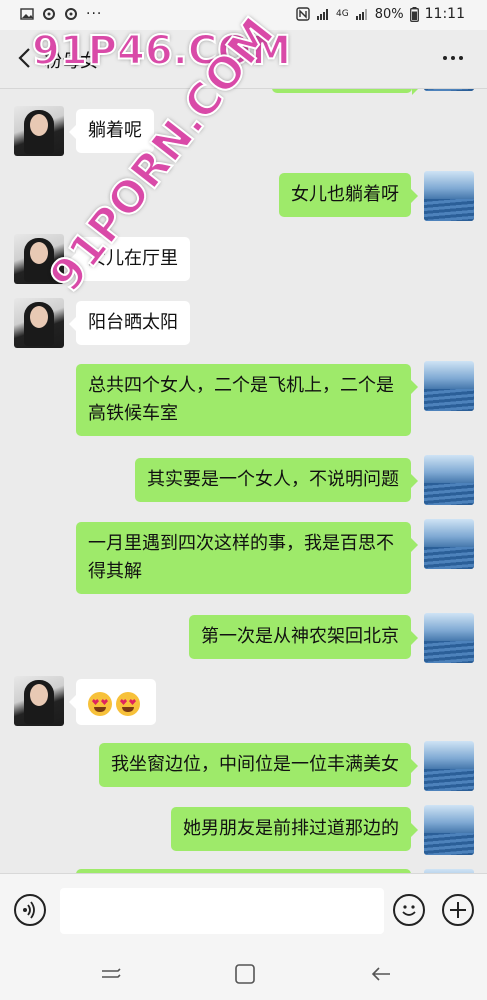  What do you see at coordinates (303, 14) in the screenshot?
I see `nfc-icon` at bounding box center [303, 14].